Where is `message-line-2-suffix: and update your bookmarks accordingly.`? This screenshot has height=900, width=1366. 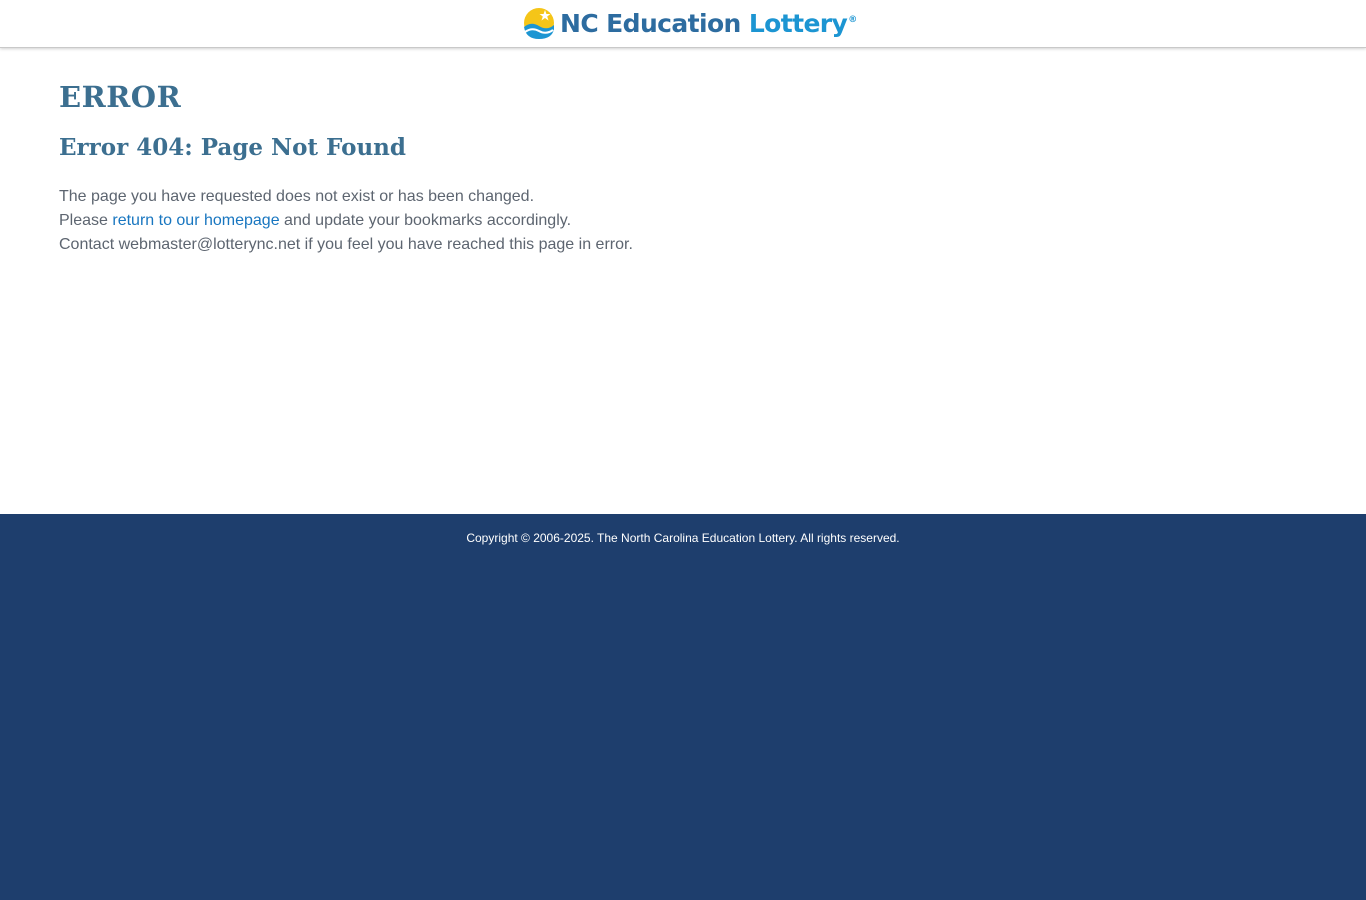
message-line-2-suffix: and update your bookmarks accordingly. is located at coordinates (425, 220).